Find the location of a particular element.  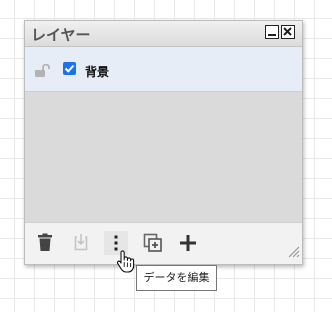

layer-row: 背景 is located at coordinates (163, 69).